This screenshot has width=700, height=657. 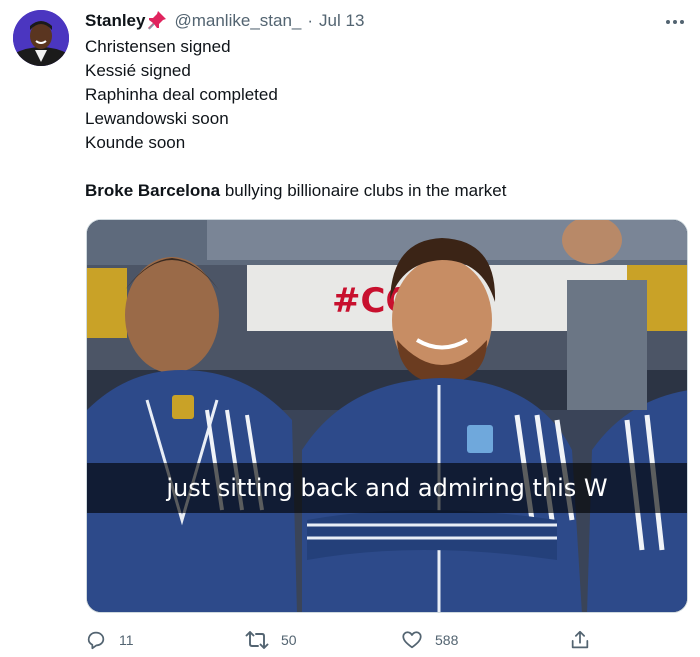 I want to click on display-name: Stanley, so click(x=115, y=21).